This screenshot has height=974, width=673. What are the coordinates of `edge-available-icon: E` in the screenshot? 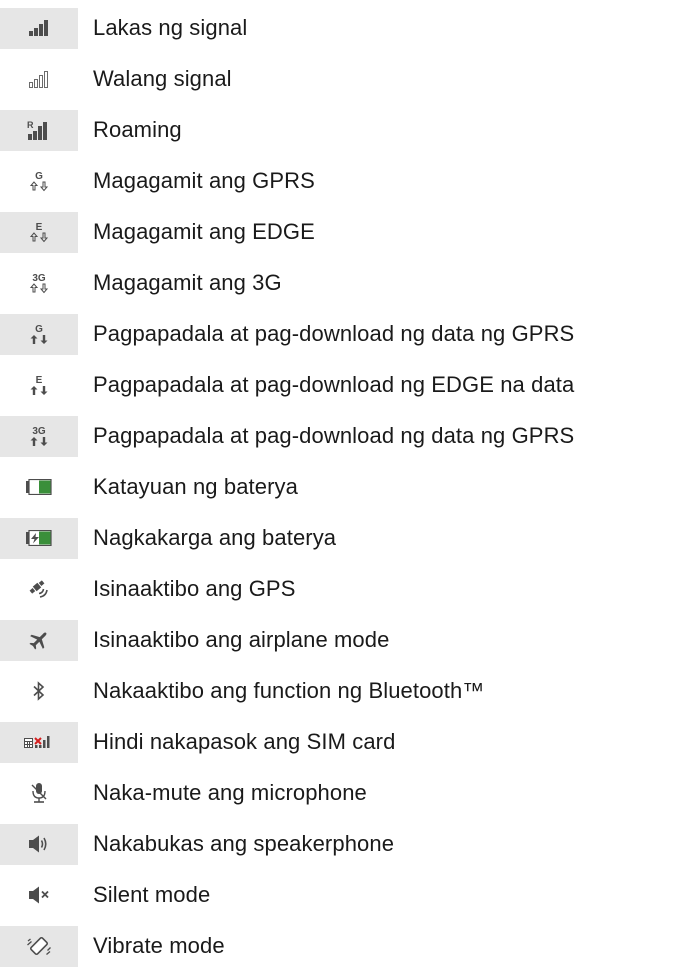 It's located at (39, 232).